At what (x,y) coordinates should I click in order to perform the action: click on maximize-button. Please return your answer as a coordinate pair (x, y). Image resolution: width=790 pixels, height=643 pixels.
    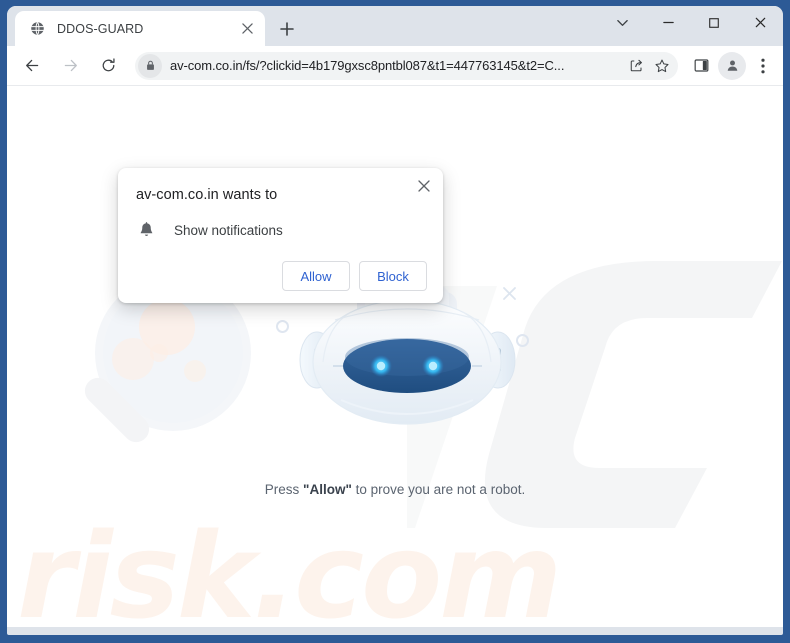
    Looking at the image, I should click on (714, 22).